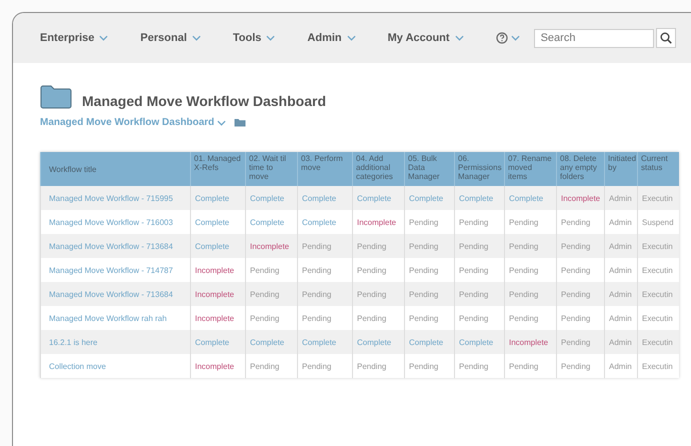 The width and height of the screenshot is (691, 446). I want to click on workflow-link: 16.2.1 is here, so click(115, 342).